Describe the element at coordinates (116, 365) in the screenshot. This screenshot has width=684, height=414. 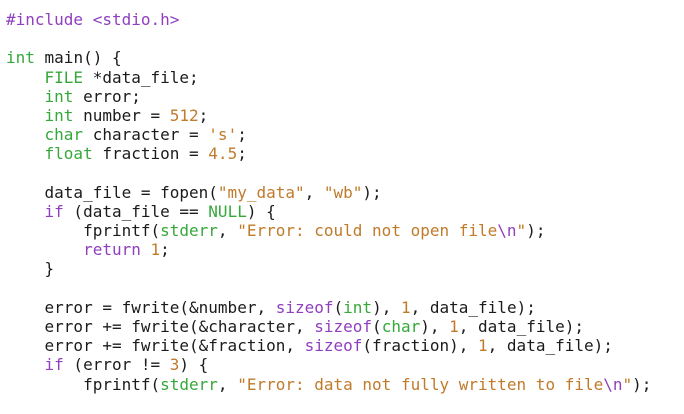
I see `code-token-plain: (error !=` at that location.